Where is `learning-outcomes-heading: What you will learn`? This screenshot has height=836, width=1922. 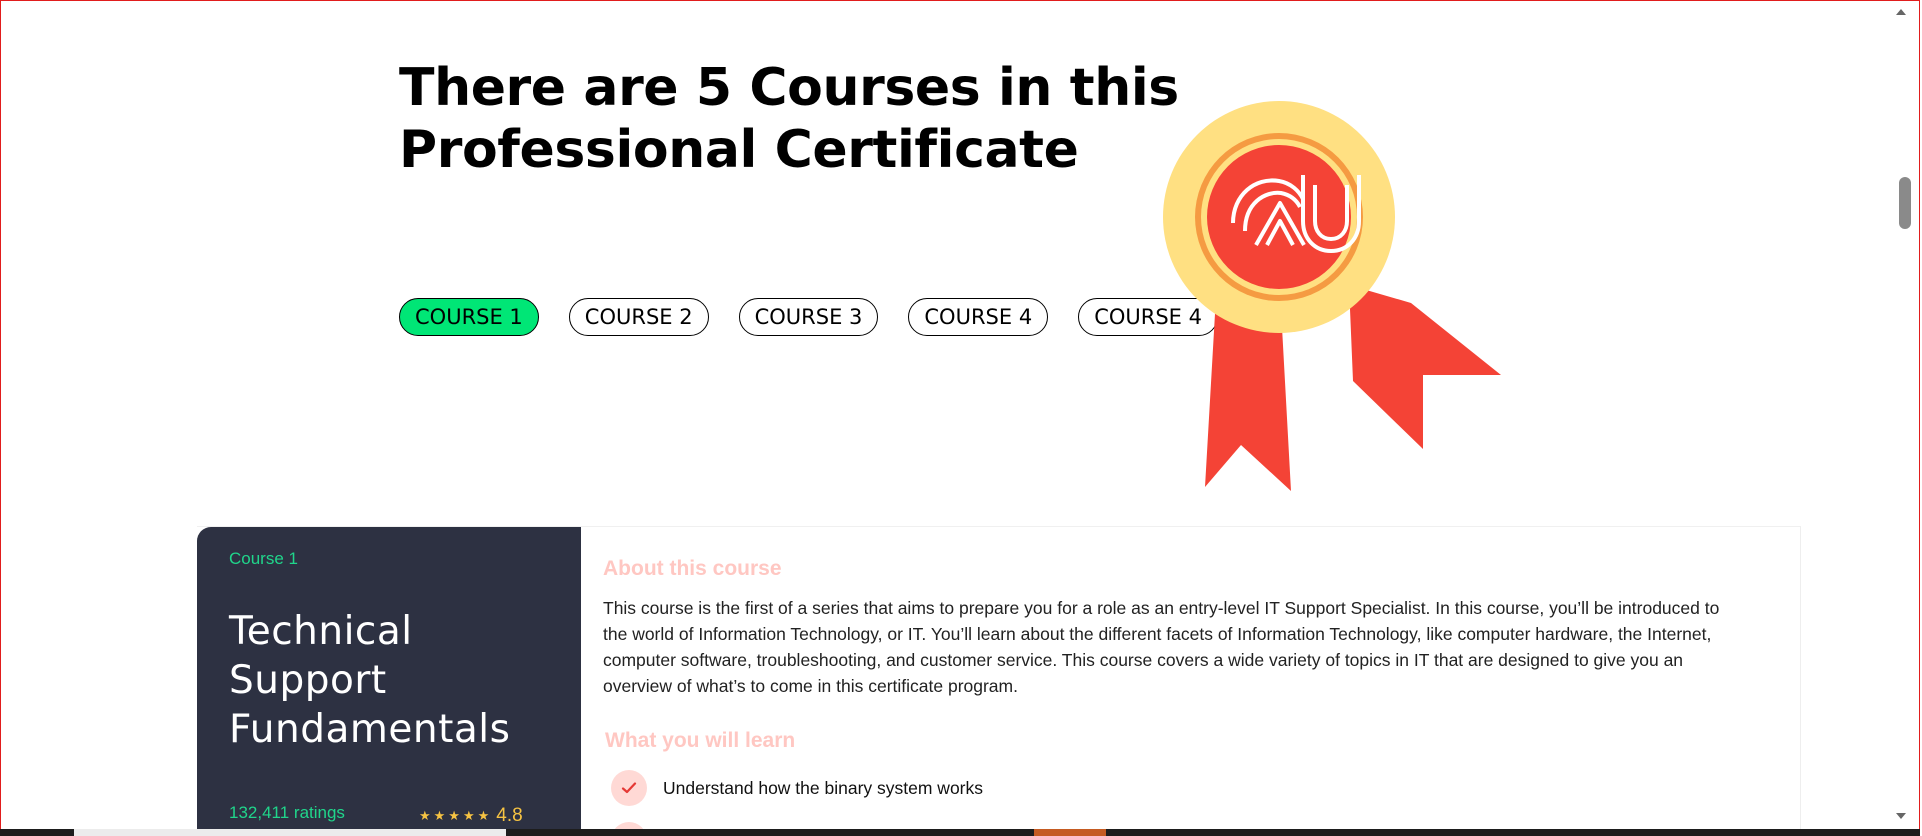 learning-outcomes-heading: What you will learn is located at coordinates (700, 740).